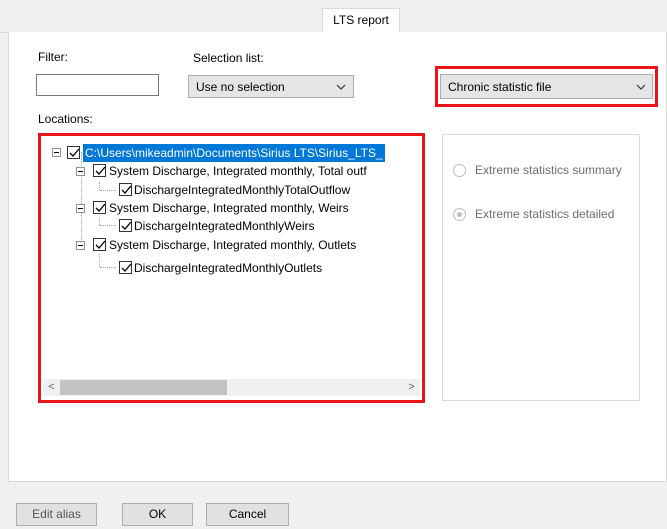 Image resolution: width=667 pixels, height=529 pixels. Describe the element at coordinates (361, 20) in the screenshot. I see `tab-lts-report: LTS report` at that location.